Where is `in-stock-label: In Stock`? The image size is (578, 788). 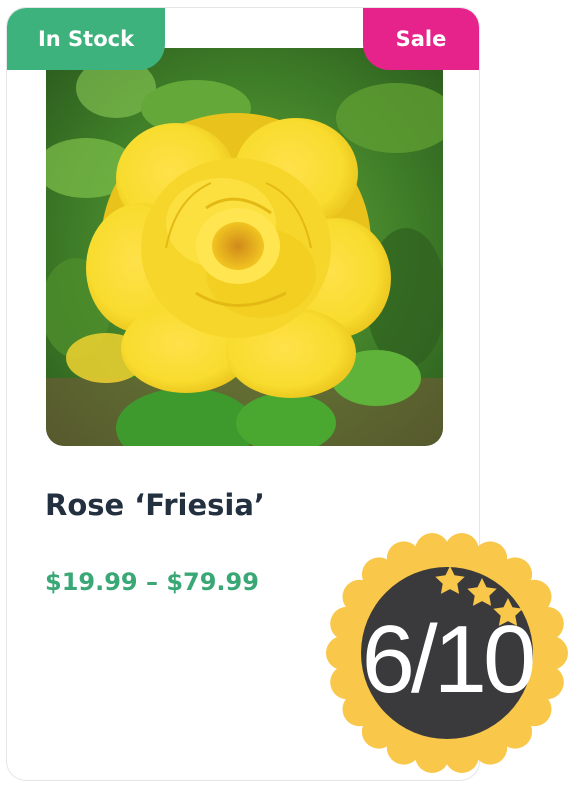 in-stock-label: In Stock is located at coordinates (86, 39).